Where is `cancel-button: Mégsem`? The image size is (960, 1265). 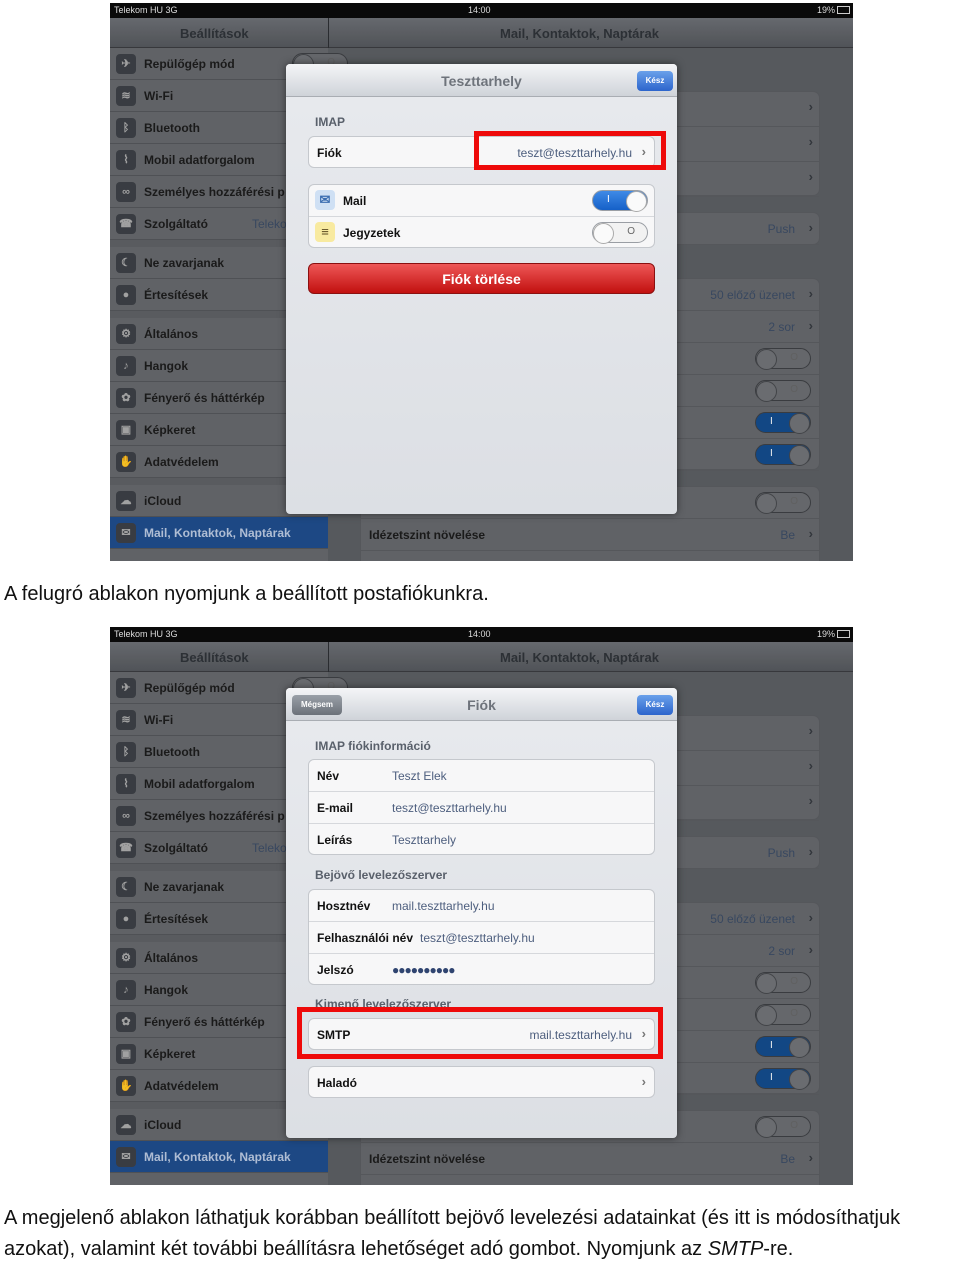 cancel-button: Mégsem is located at coordinates (317, 705).